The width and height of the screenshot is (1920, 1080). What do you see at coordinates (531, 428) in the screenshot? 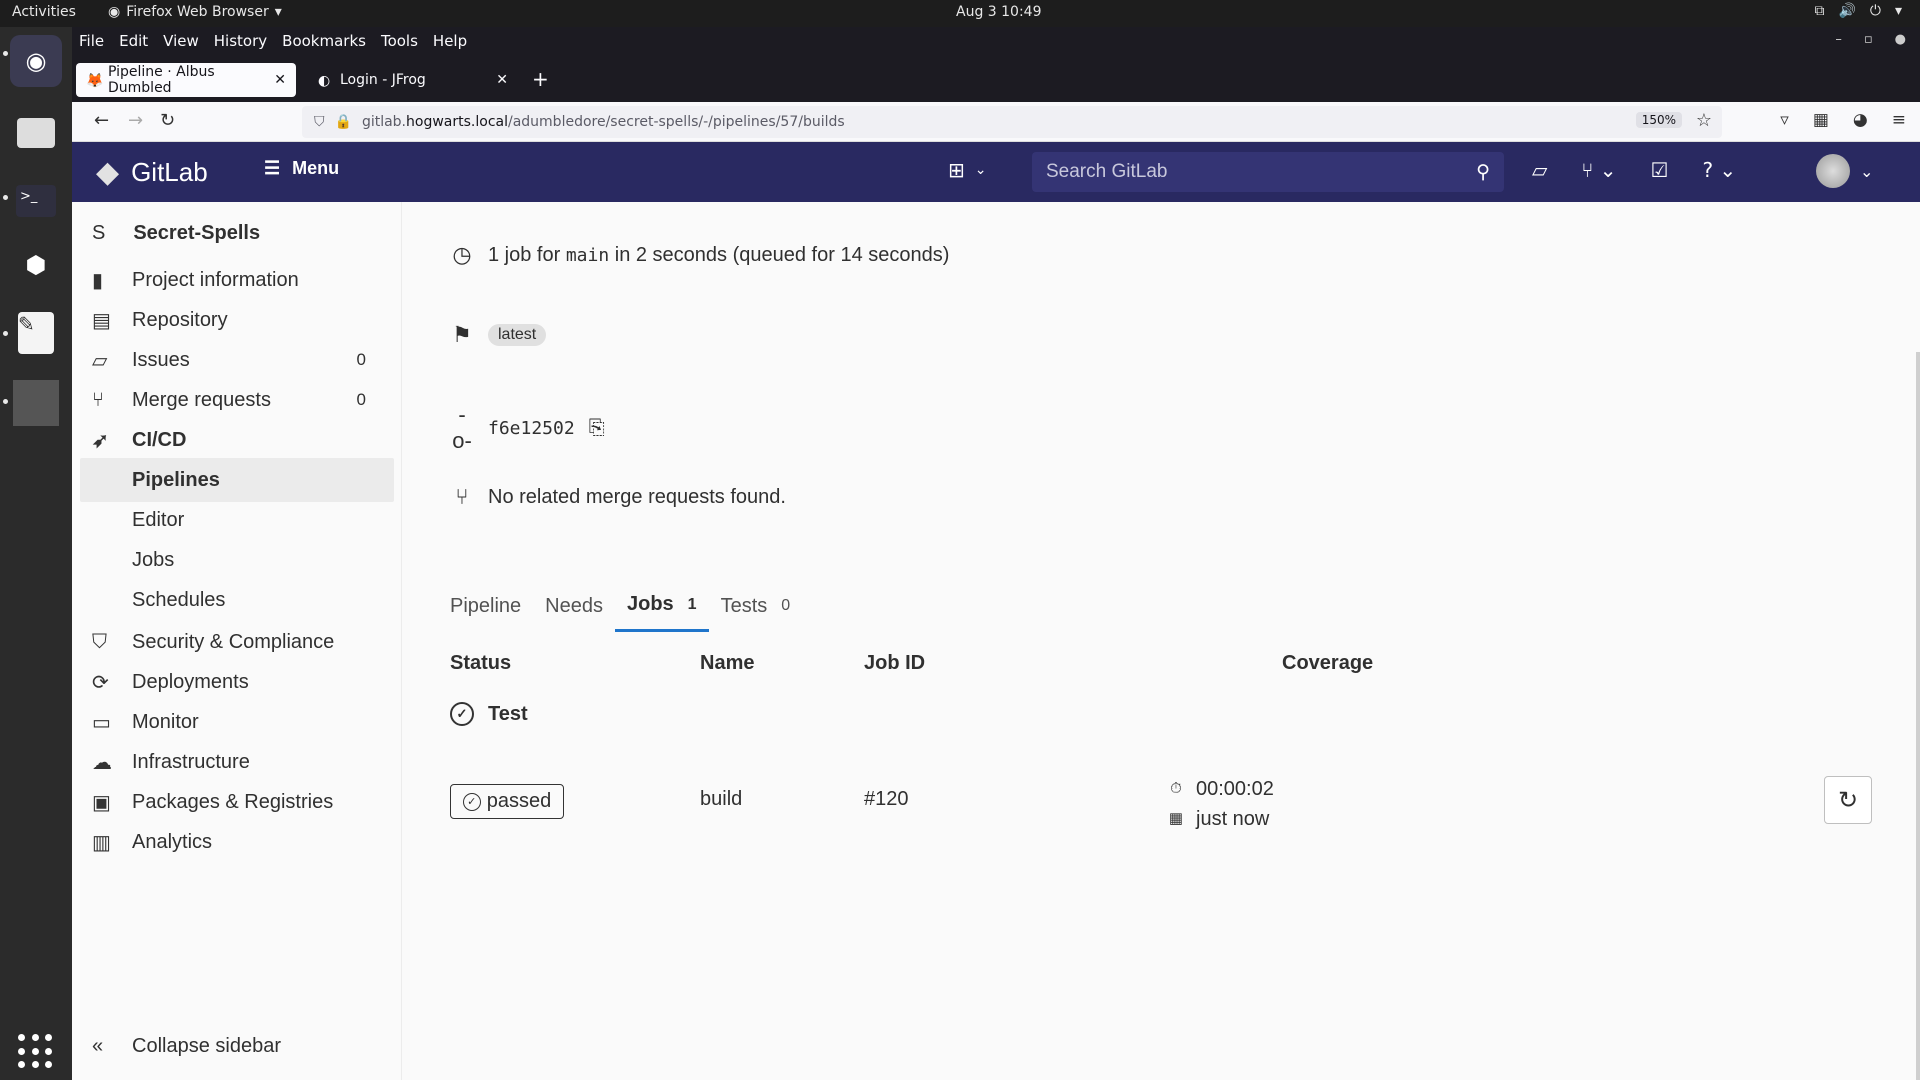
I see `commit-sha-link: f6e12502` at bounding box center [531, 428].